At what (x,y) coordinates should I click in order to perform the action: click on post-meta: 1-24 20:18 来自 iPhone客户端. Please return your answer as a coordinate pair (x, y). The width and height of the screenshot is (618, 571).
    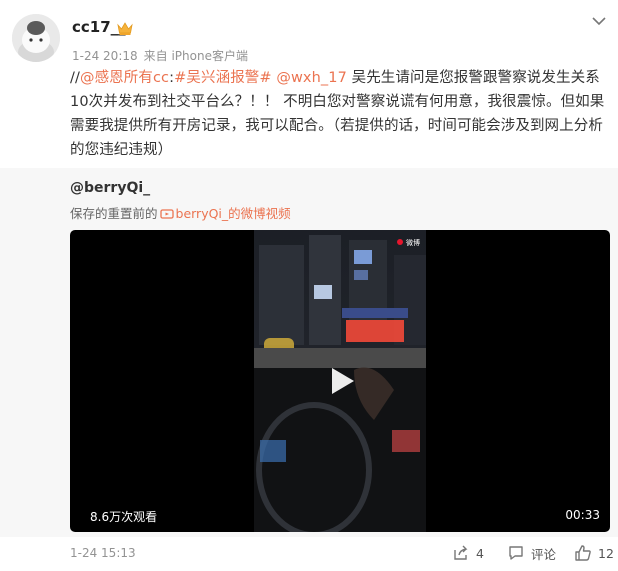
    Looking at the image, I should click on (160, 55).